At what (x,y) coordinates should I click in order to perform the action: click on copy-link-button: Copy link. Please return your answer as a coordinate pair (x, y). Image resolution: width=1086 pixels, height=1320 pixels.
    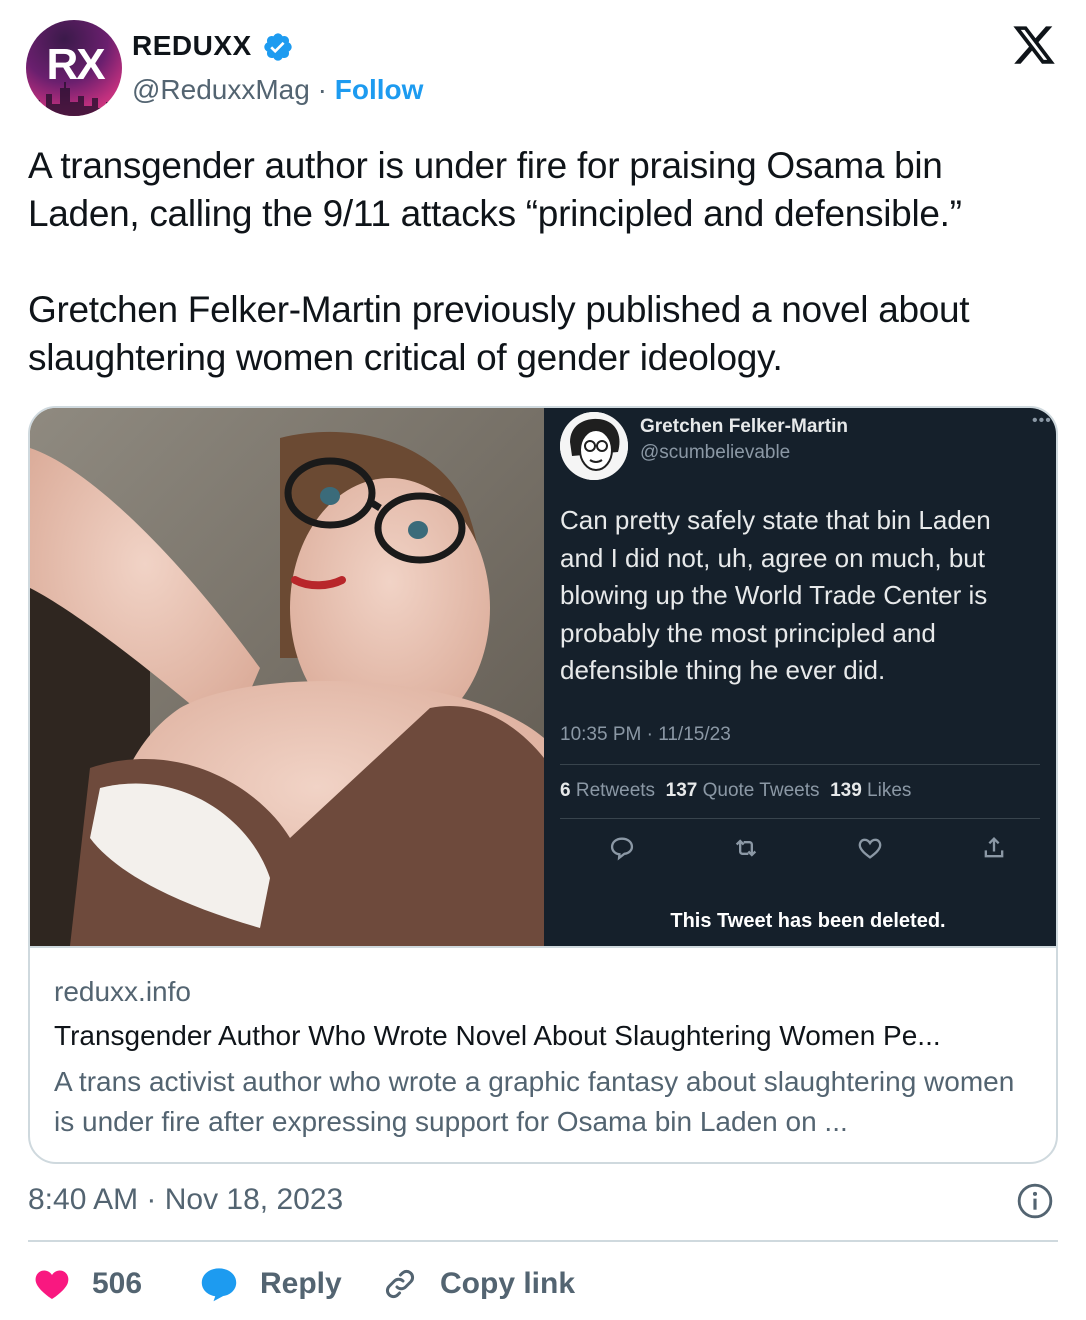
    Looking at the image, I should click on (478, 1284).